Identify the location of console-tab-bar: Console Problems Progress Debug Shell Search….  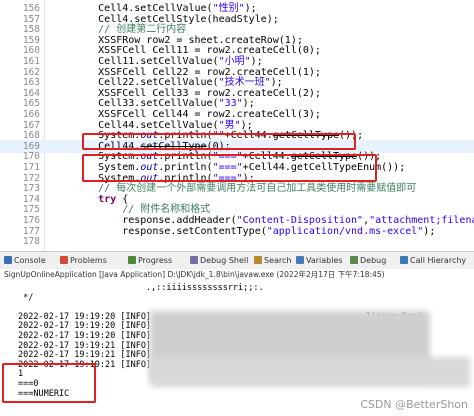
(237, 260).